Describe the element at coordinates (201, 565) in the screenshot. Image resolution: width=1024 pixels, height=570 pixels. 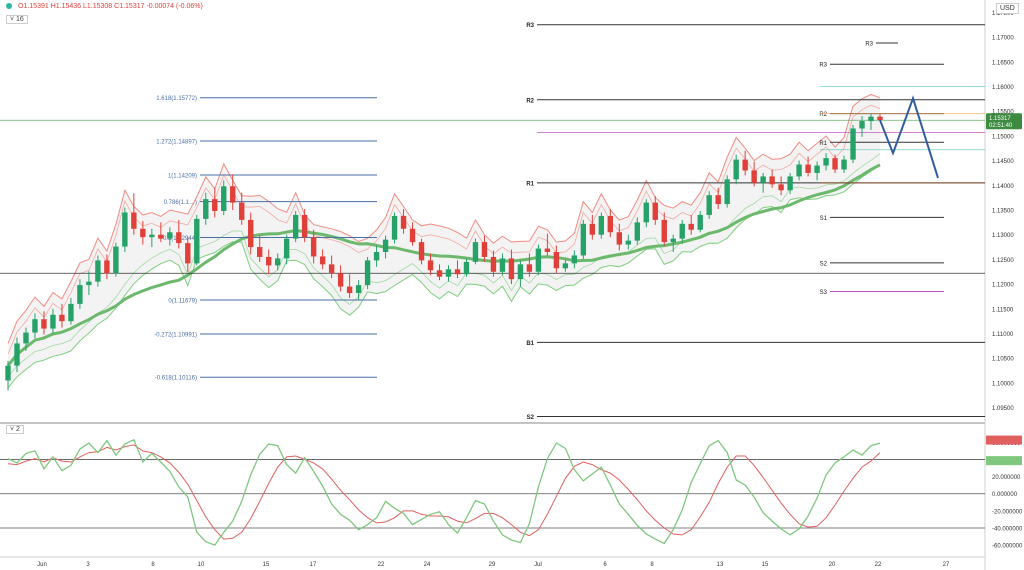
I see `time-tick-label: 10` at that location.